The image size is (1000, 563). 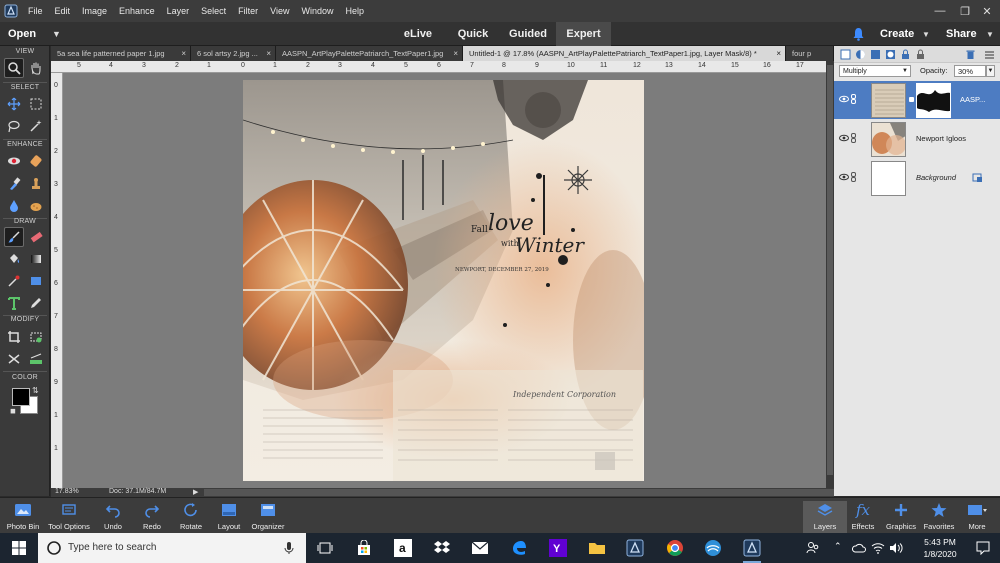 I want to click on show-hidden-icons-icon: ⌃, so click(x=838, y=546).